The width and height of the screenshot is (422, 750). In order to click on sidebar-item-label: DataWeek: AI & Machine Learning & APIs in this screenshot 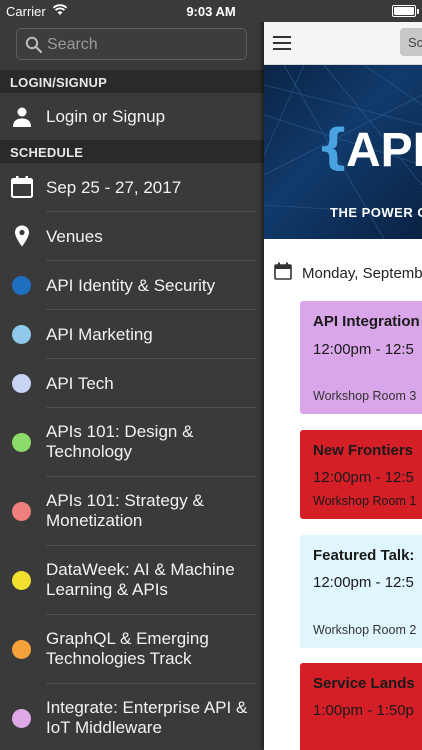, I will do `click(140, 579)`.